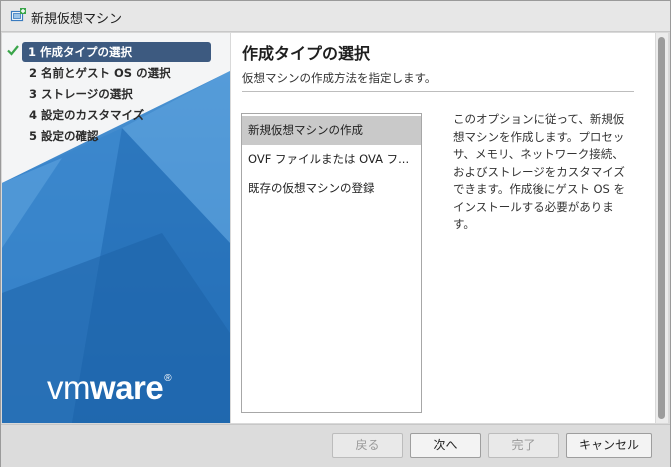 The height and width of the screenshot is (467, 671). What do you see at coordinates (127, 387) in the screenshot?
I see `logo-ware: ware` at bounding box center [127, 387].